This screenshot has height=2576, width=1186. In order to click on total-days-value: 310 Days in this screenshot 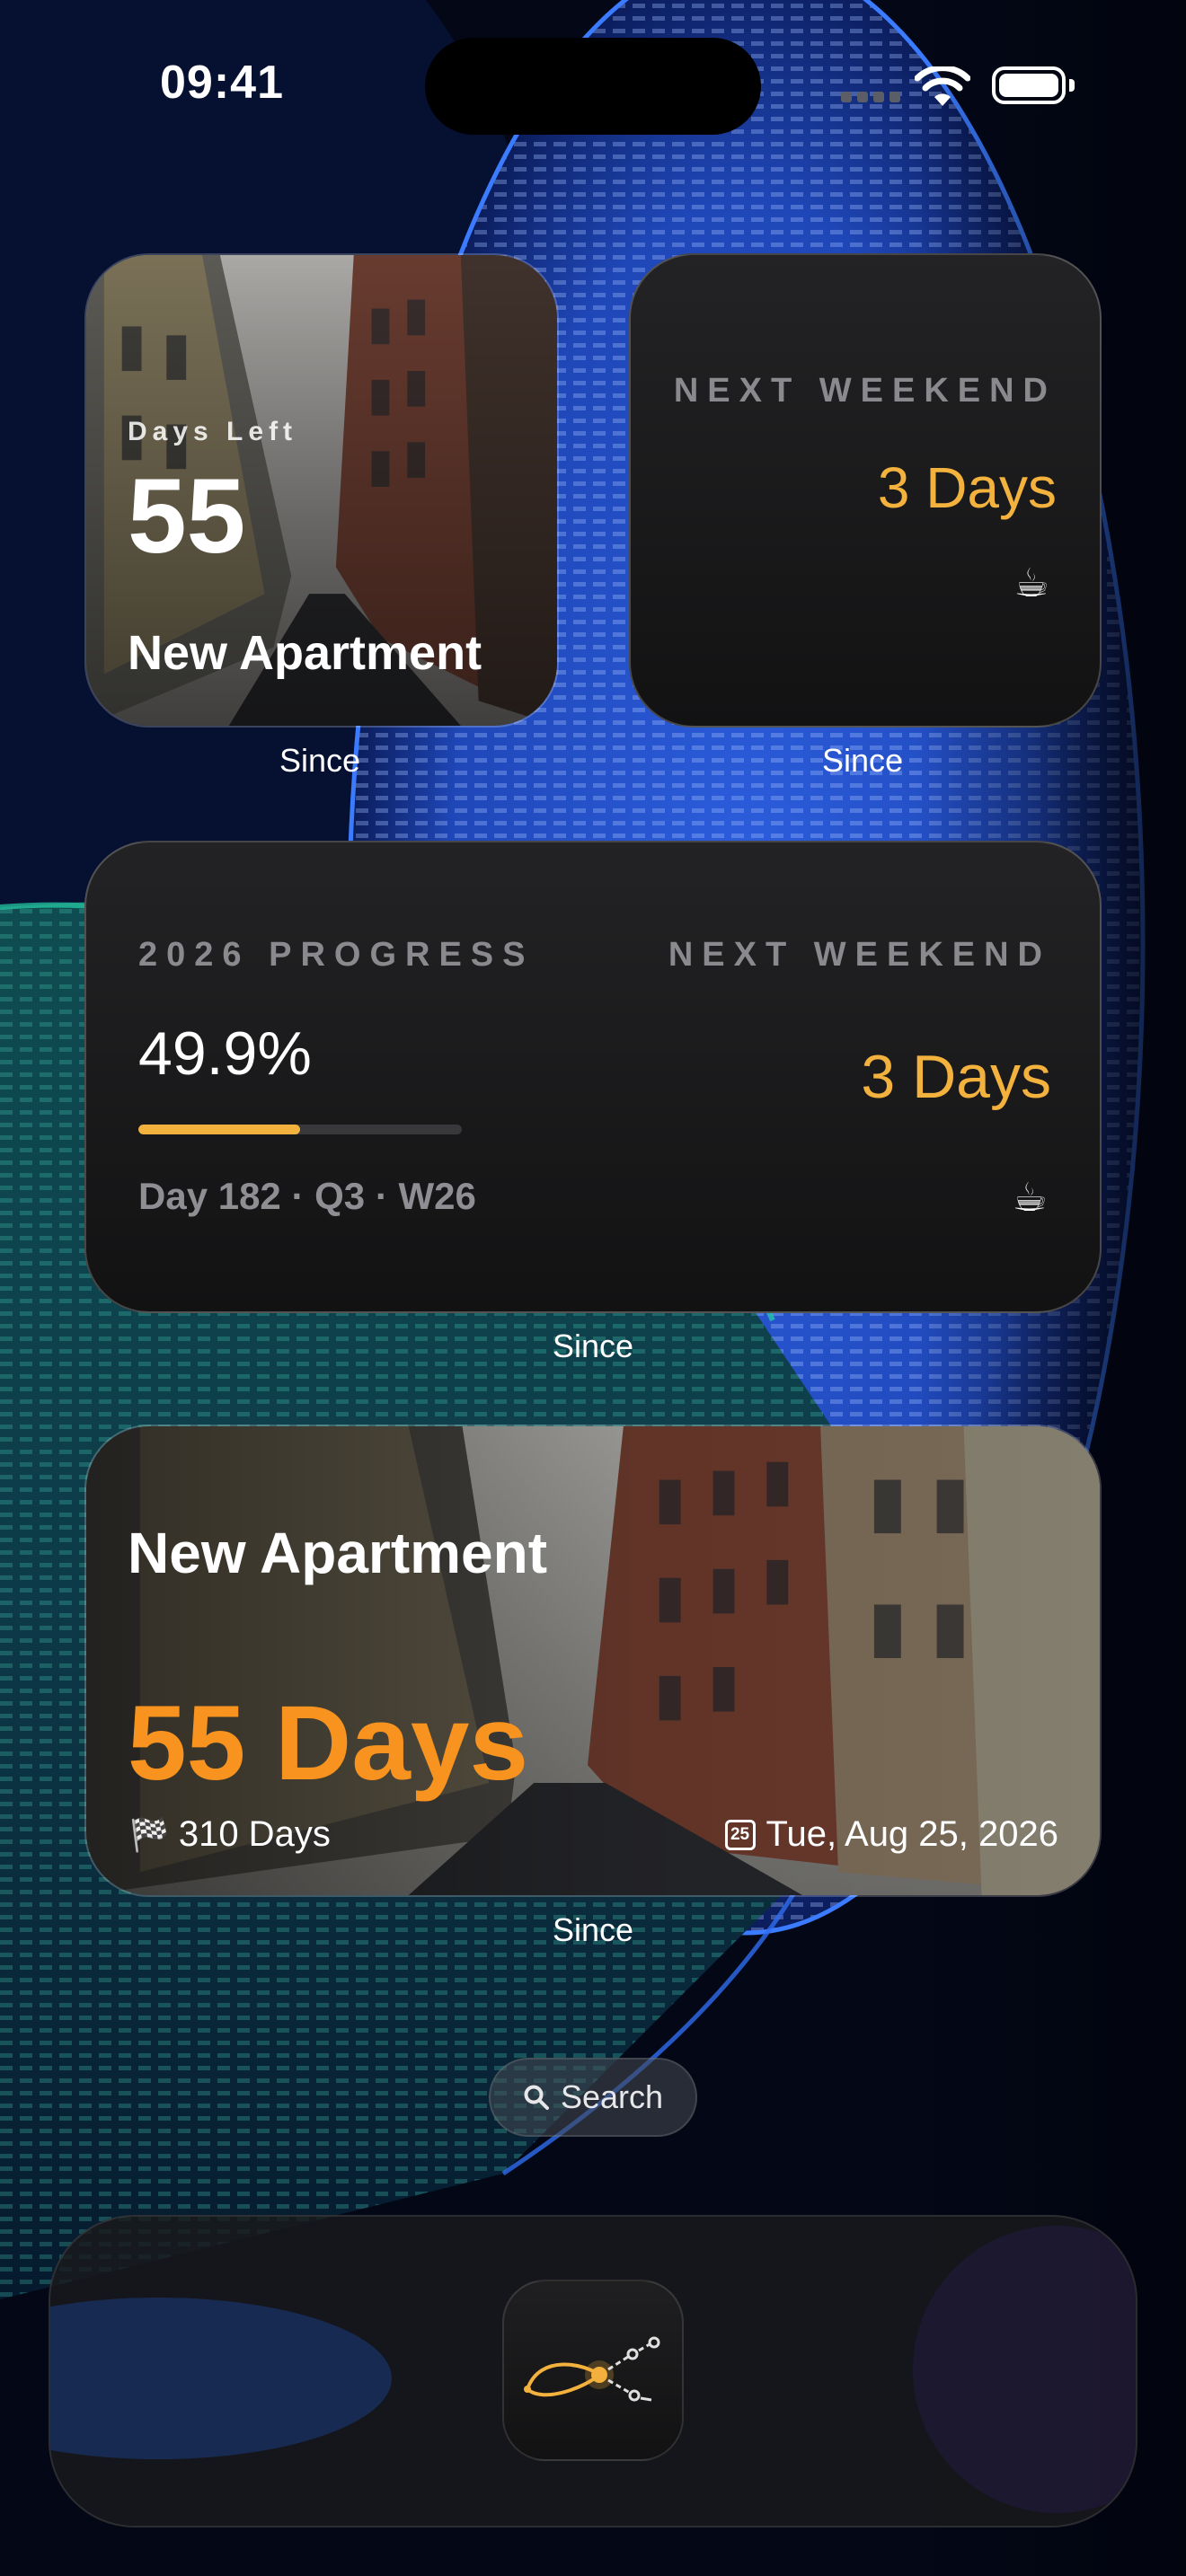, I will do `click(254, 1834)`.